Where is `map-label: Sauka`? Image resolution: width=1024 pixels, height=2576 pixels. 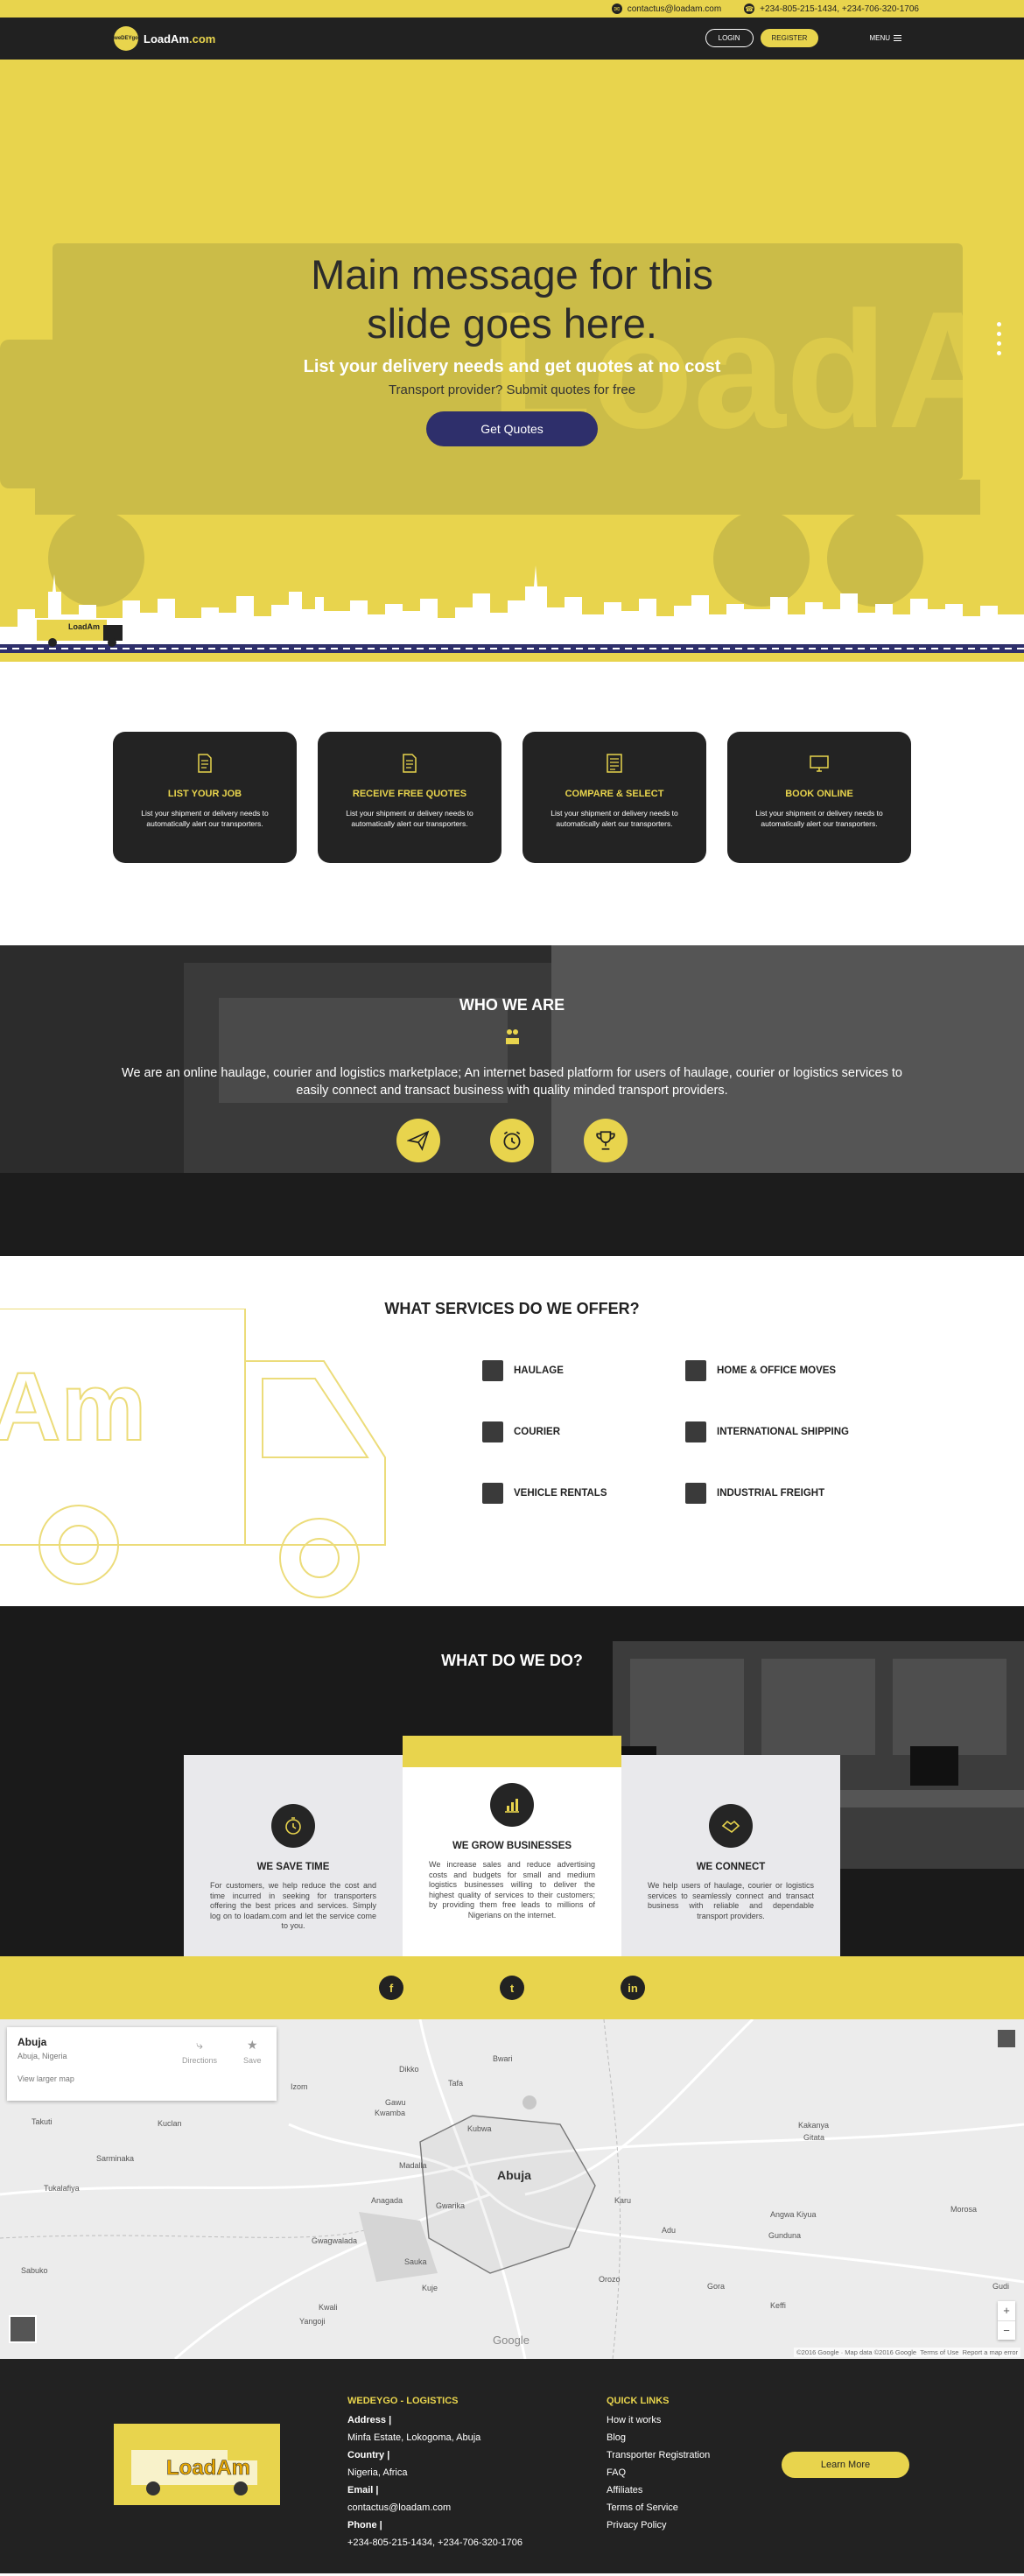 map-label: Sauka is located at coordinates (415, 2261).